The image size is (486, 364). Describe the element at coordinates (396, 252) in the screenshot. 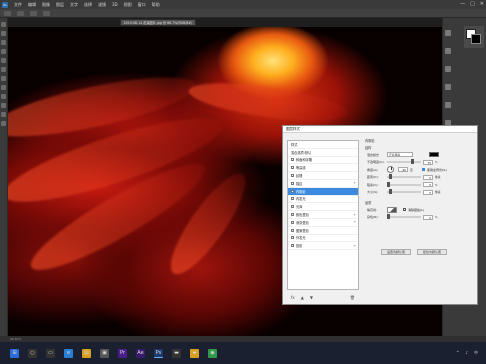

I see `make-default-button: 设置为默认值` at that location.